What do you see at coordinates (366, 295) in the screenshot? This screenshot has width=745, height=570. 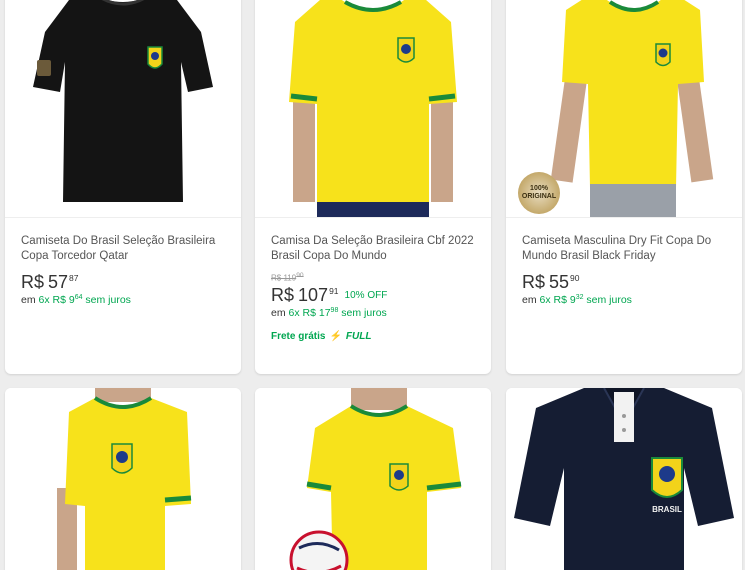 I see `discount-badge: 10% OFF` at bounding box center [366, 295].